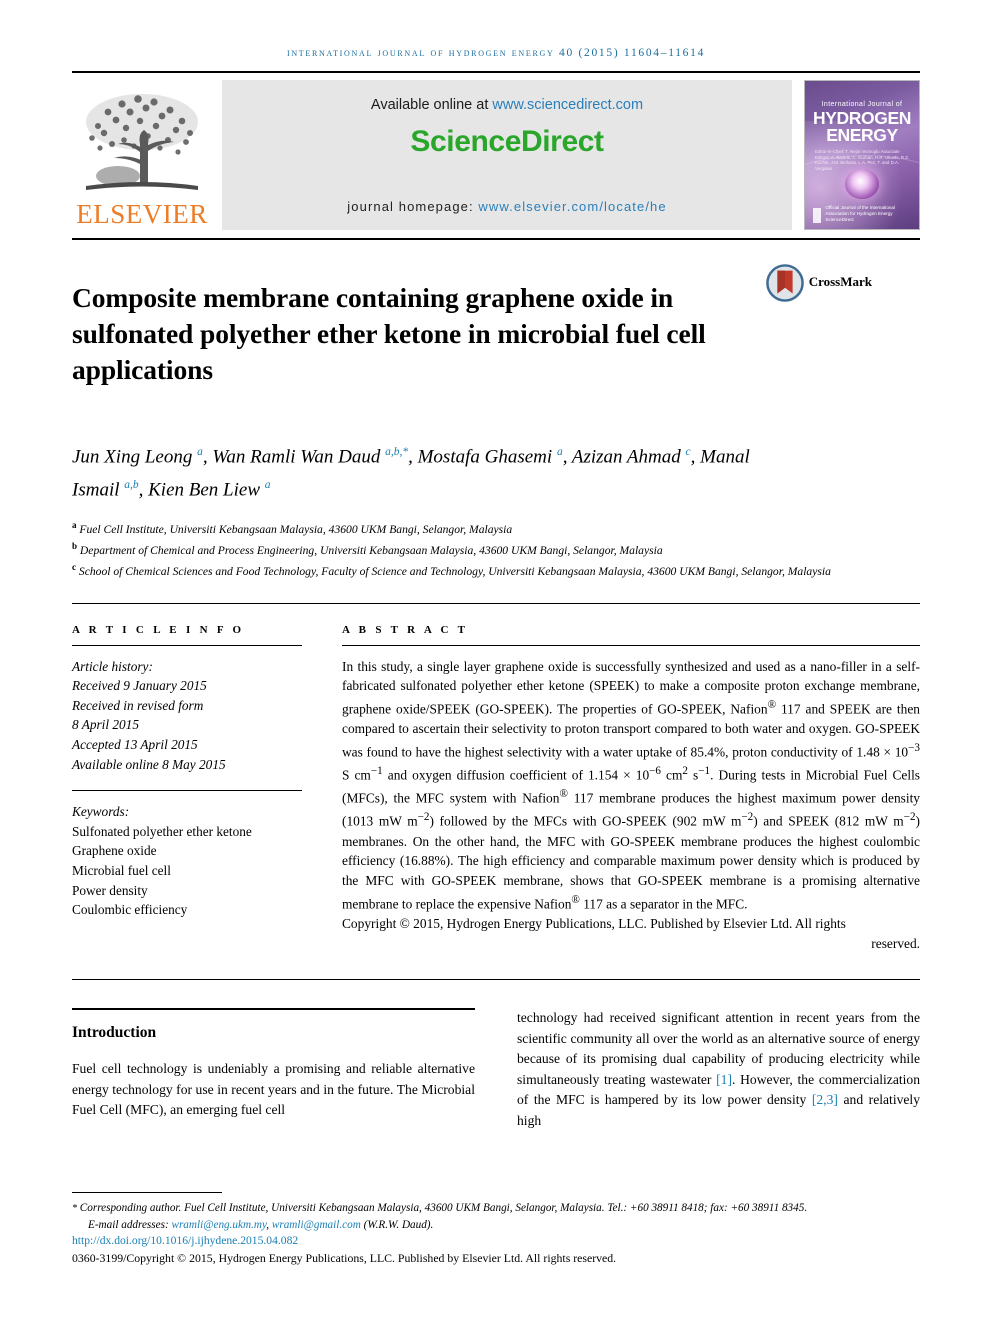 This screenshot has height=1323, width=992. I want to click on abstract-rule, so click(631, 645).